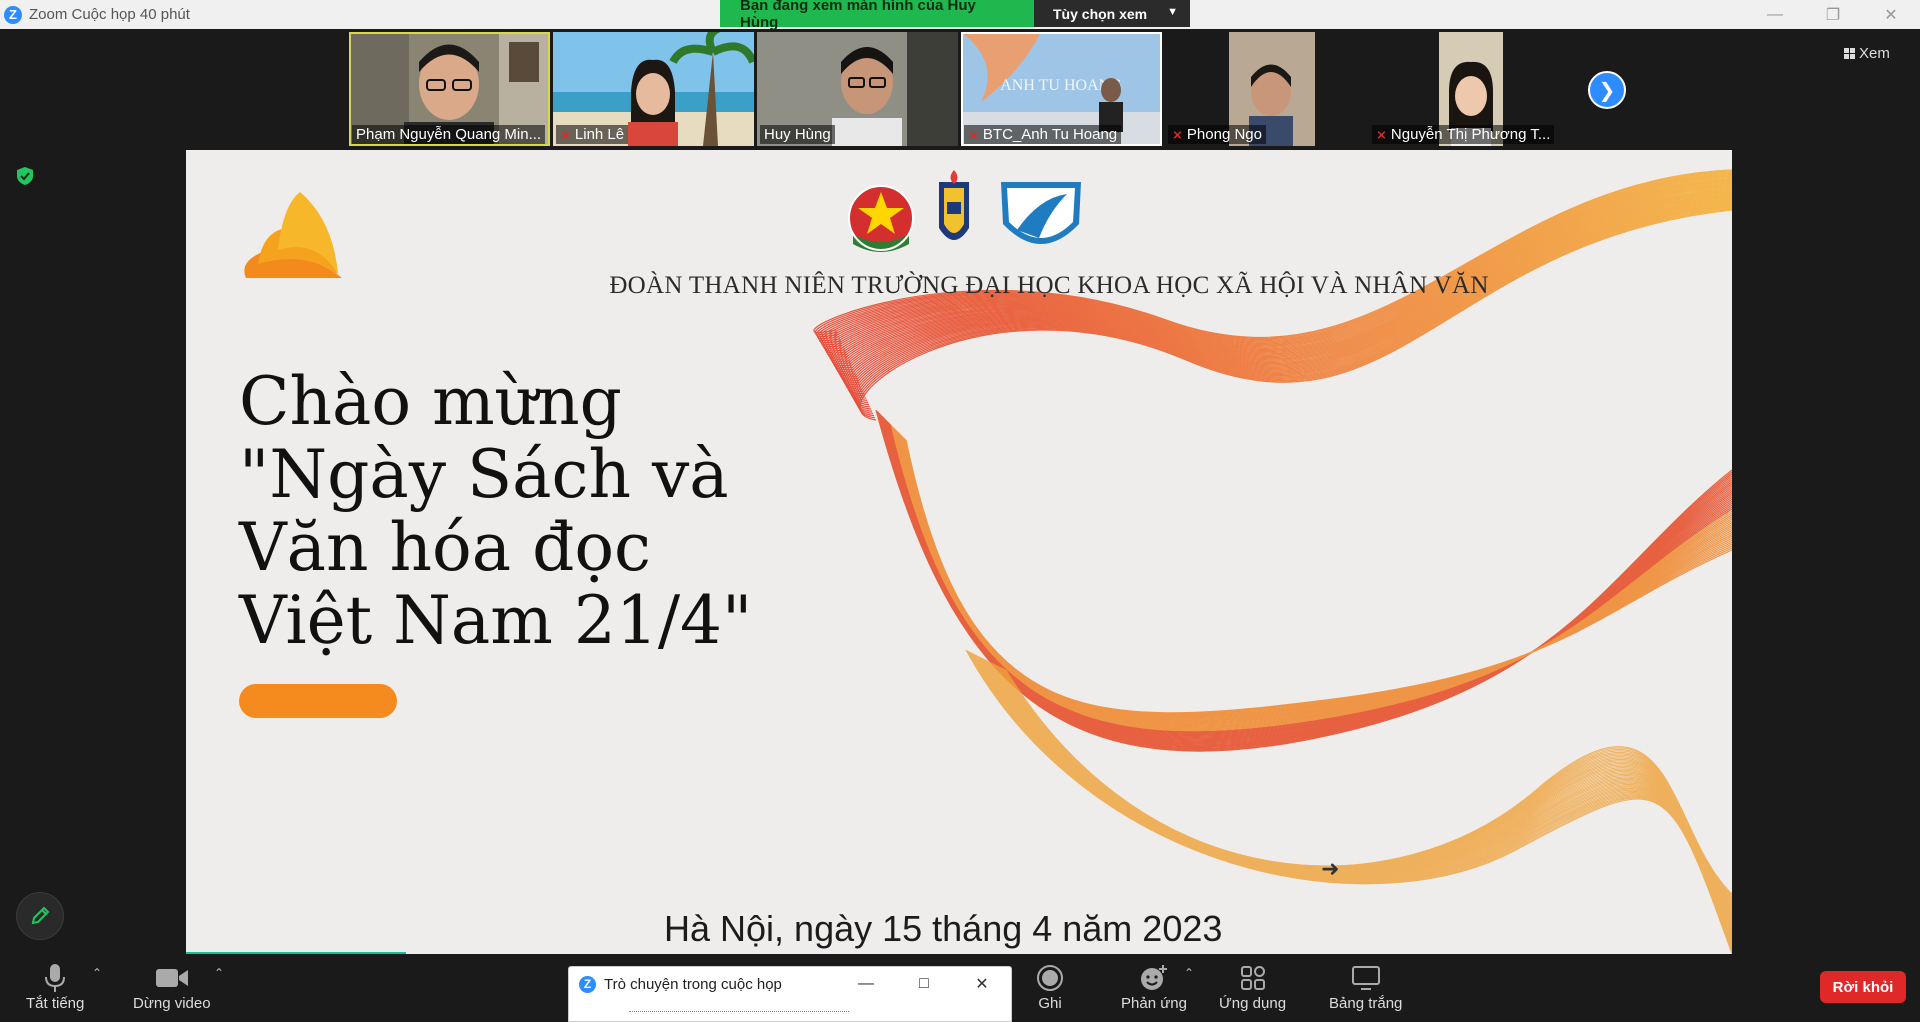 The width and height of the screenshot is (1920, 1022). I want to click on encryption-shield-icon, so click(25, 176).